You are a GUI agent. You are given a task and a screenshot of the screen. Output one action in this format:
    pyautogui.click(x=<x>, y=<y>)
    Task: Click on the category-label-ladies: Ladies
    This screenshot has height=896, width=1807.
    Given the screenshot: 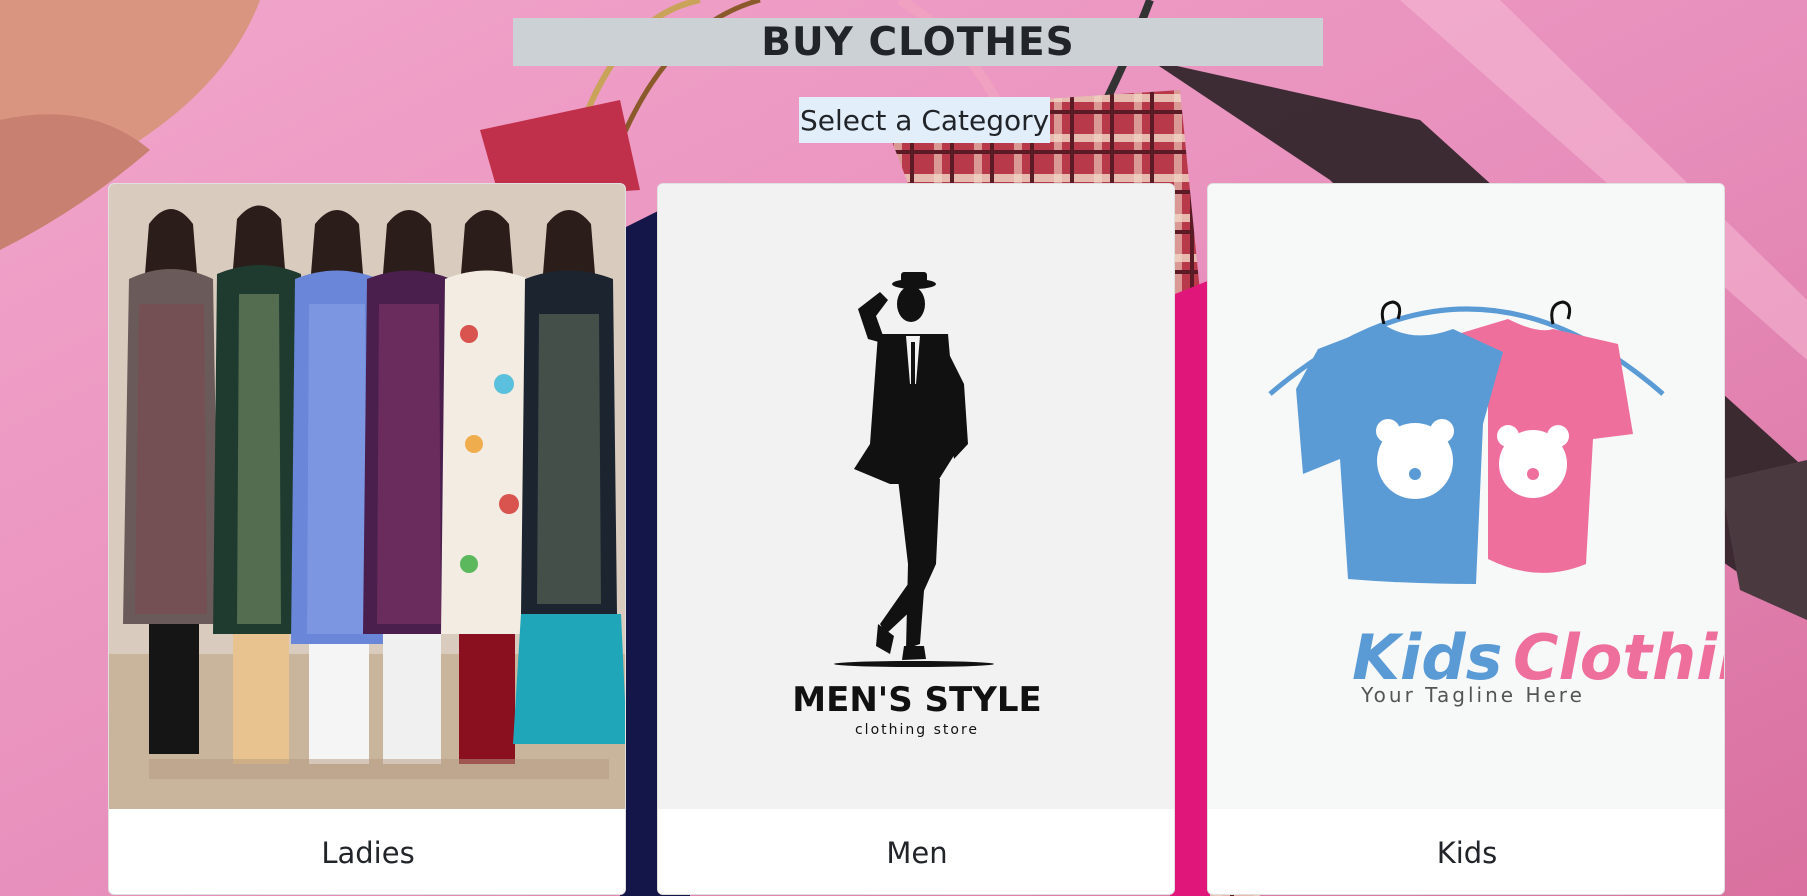 What is the action you would take?
    pyautogui.click(x=367, y=851)
    